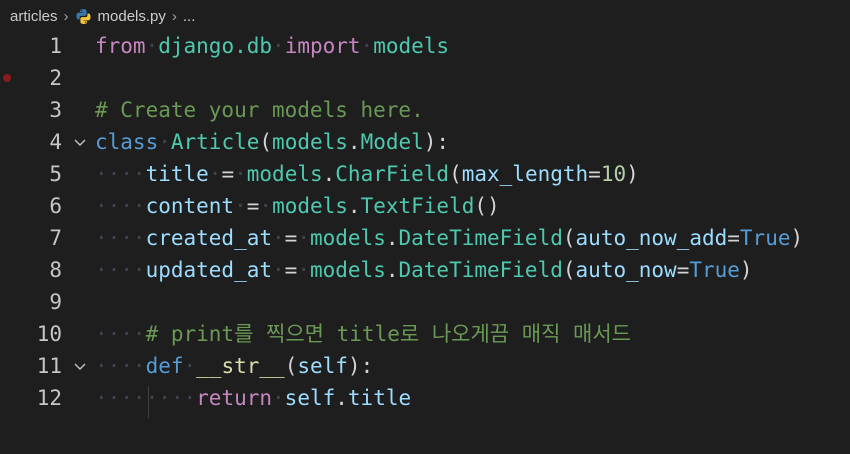 The width and height of the screenshot is (850, 454). I want to click on code-text: ····content·=·models.TextField(), so click(297, 206).